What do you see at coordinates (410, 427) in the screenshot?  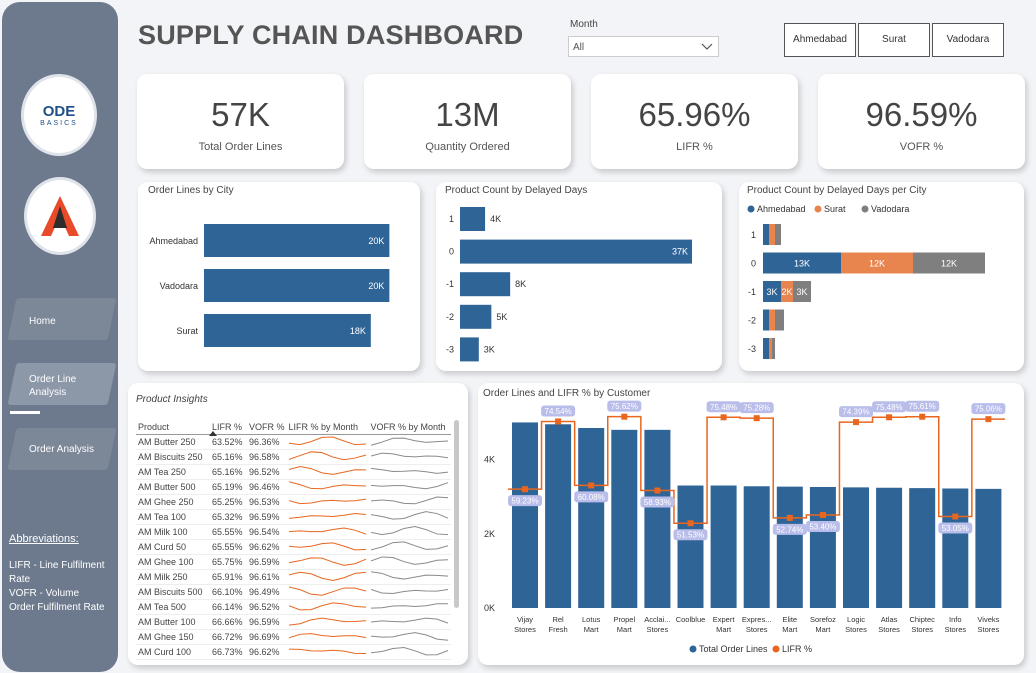 I see `col-header-vofr-month: VOFR % by Month` at bounding box center [410, 427].